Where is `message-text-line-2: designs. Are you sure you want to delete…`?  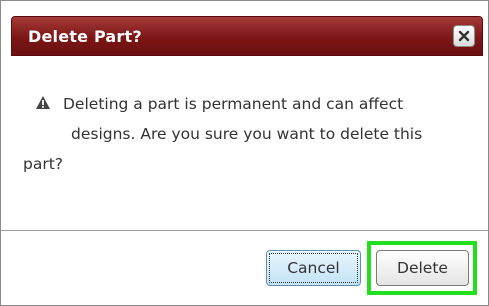 message-text-line-2: designs. Are you sure you want to delete… is located at coordinates (247, 134).